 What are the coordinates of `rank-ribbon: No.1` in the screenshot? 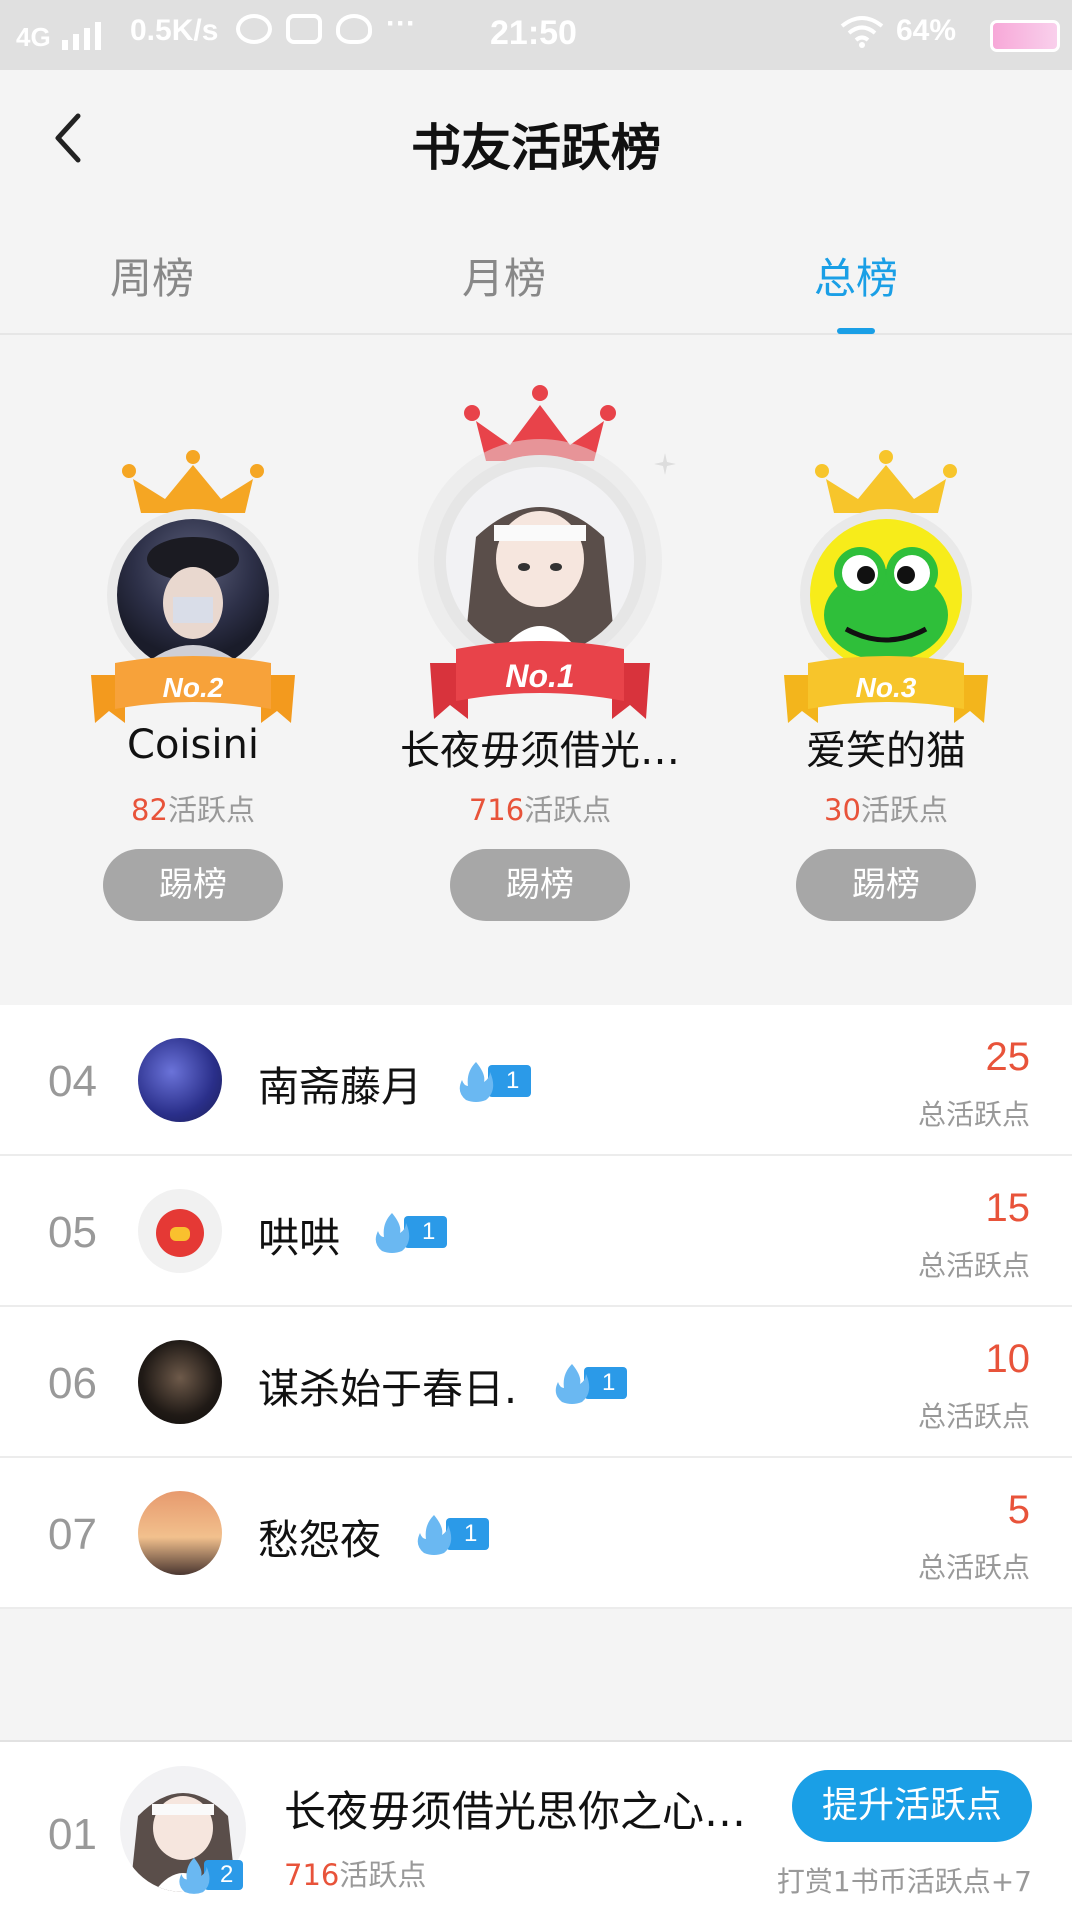 It's located at (540, 680).